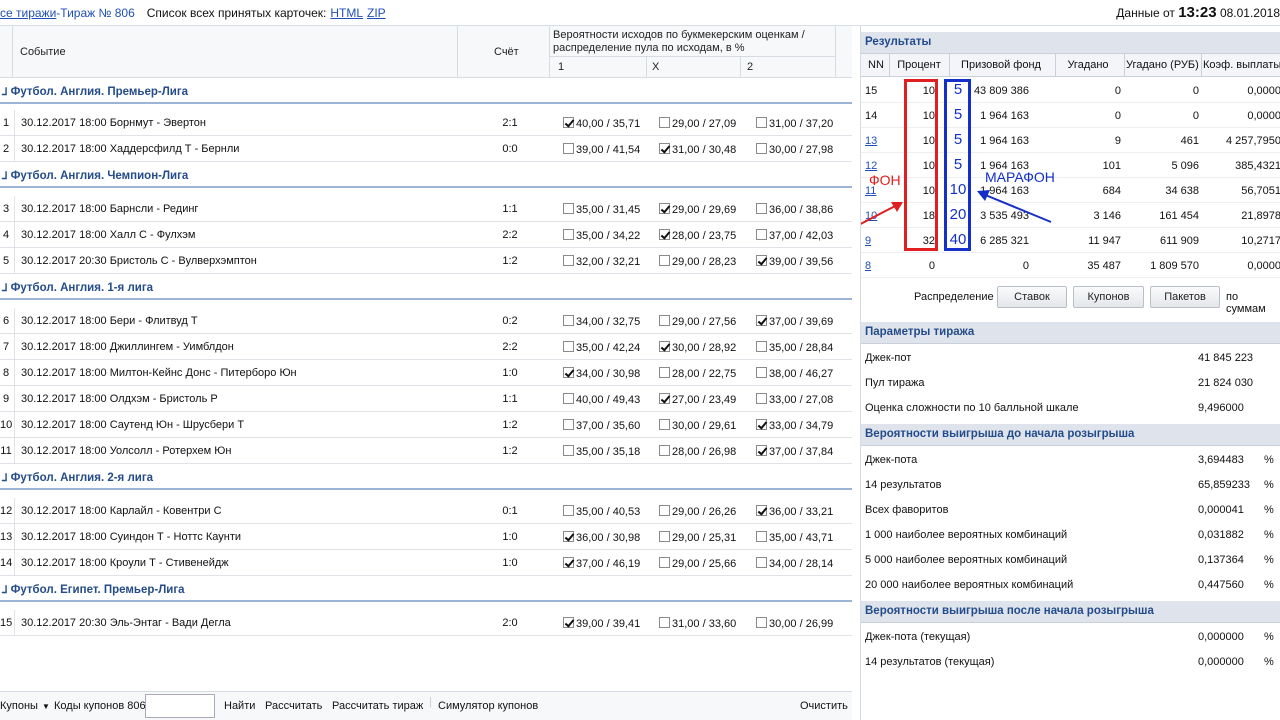 The height and width of the screenshot is (720, 1280). What do you see at coordinates (239, 706) in the screenshot?
I see `find-button: Найти` at bounding box center [239, 706].